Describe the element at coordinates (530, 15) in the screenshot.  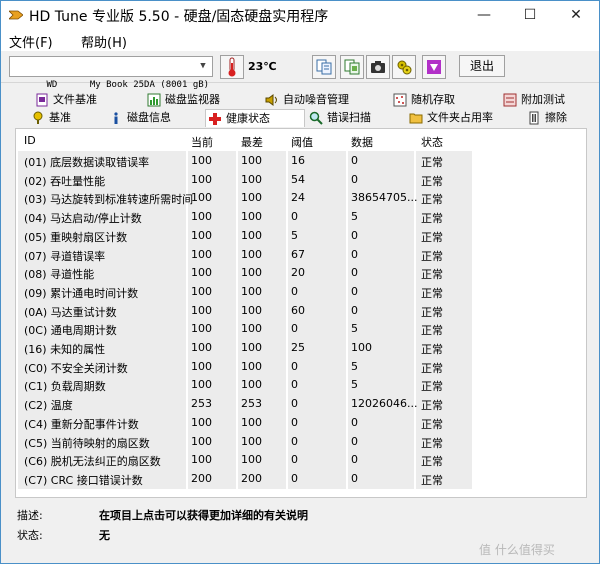
I see `maximize-button: ☐` at that location.